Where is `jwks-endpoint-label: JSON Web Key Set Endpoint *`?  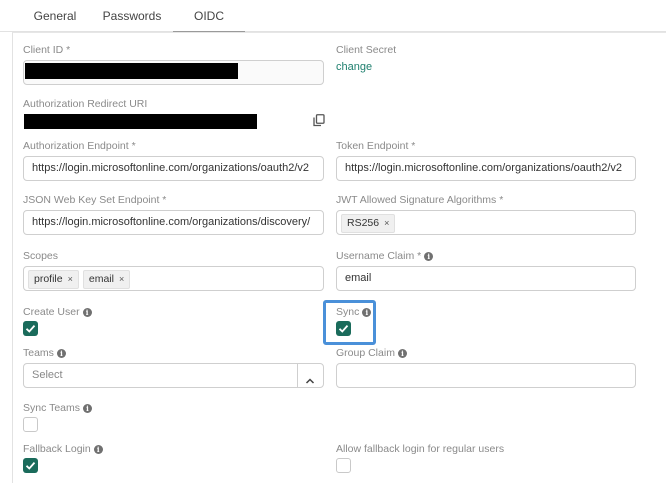 jwks-endpoint-label: JSON Web Key Set Endpoint * is located at coordinates (95, 200).